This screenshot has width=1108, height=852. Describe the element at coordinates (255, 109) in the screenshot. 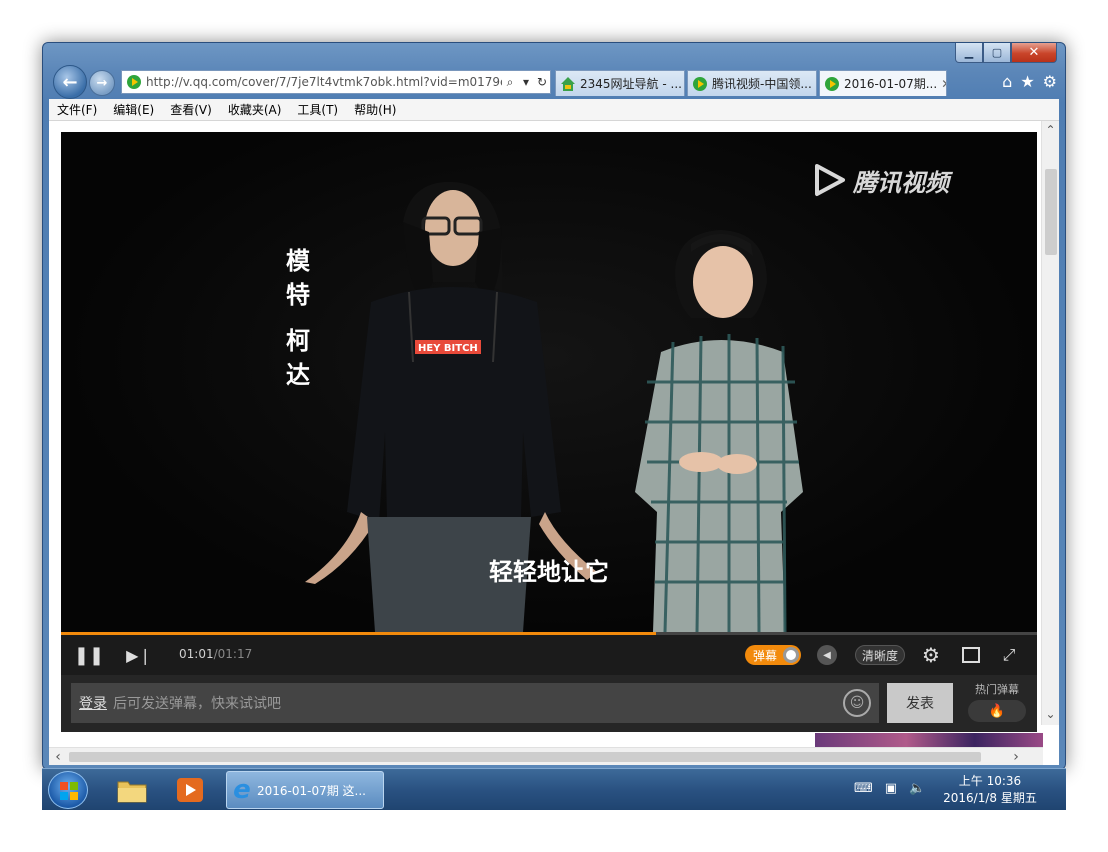

I see `menu-favorites: 收藏夹(A)` at that location.